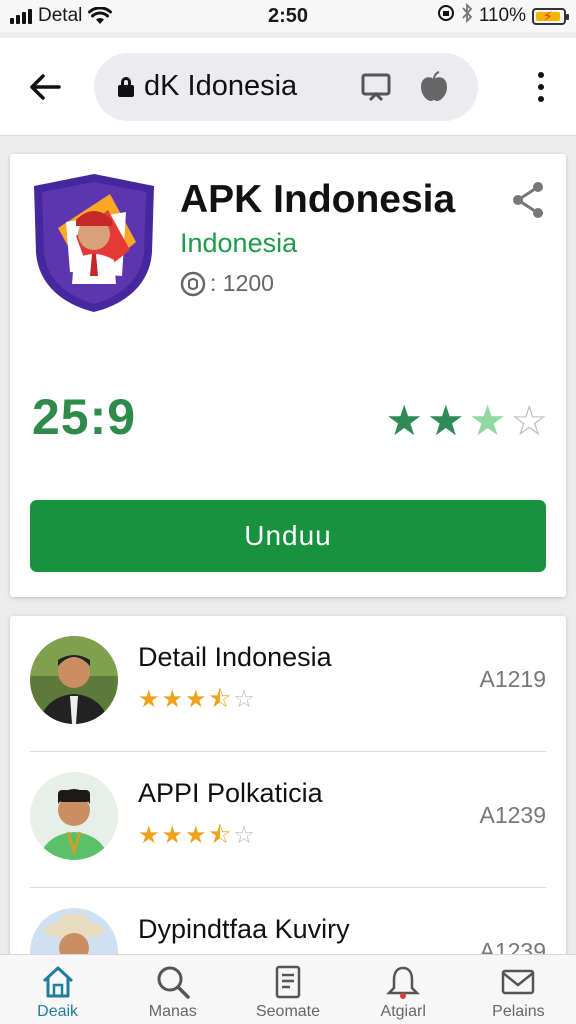  What do you see at coordinates (467, 15) in the screenshot?
I see `bluetooth-icon` at bounding box center [467, 15].